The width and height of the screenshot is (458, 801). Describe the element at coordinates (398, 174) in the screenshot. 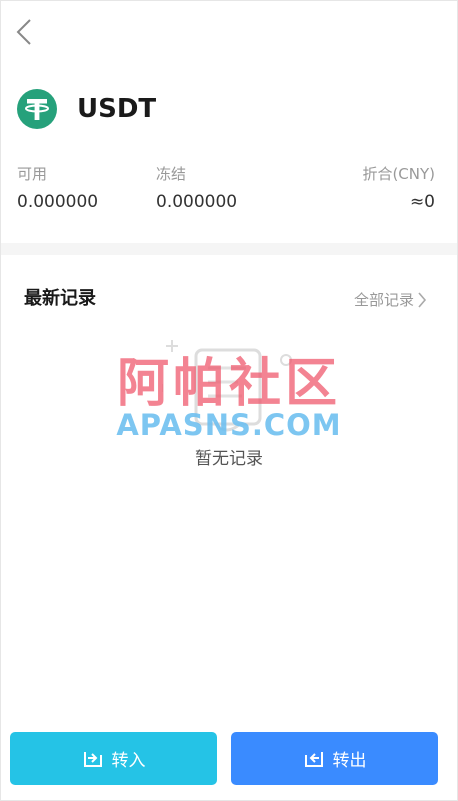

I see `converted-label: 折合(CNY)` at that location.